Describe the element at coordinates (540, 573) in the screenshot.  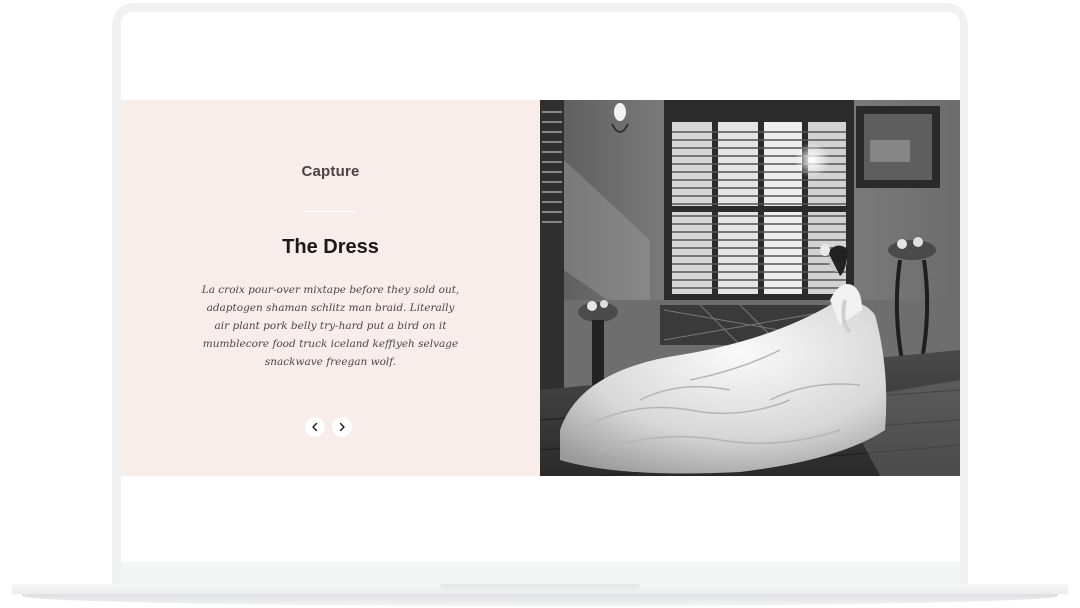
I see `laptop-chin` at that location.